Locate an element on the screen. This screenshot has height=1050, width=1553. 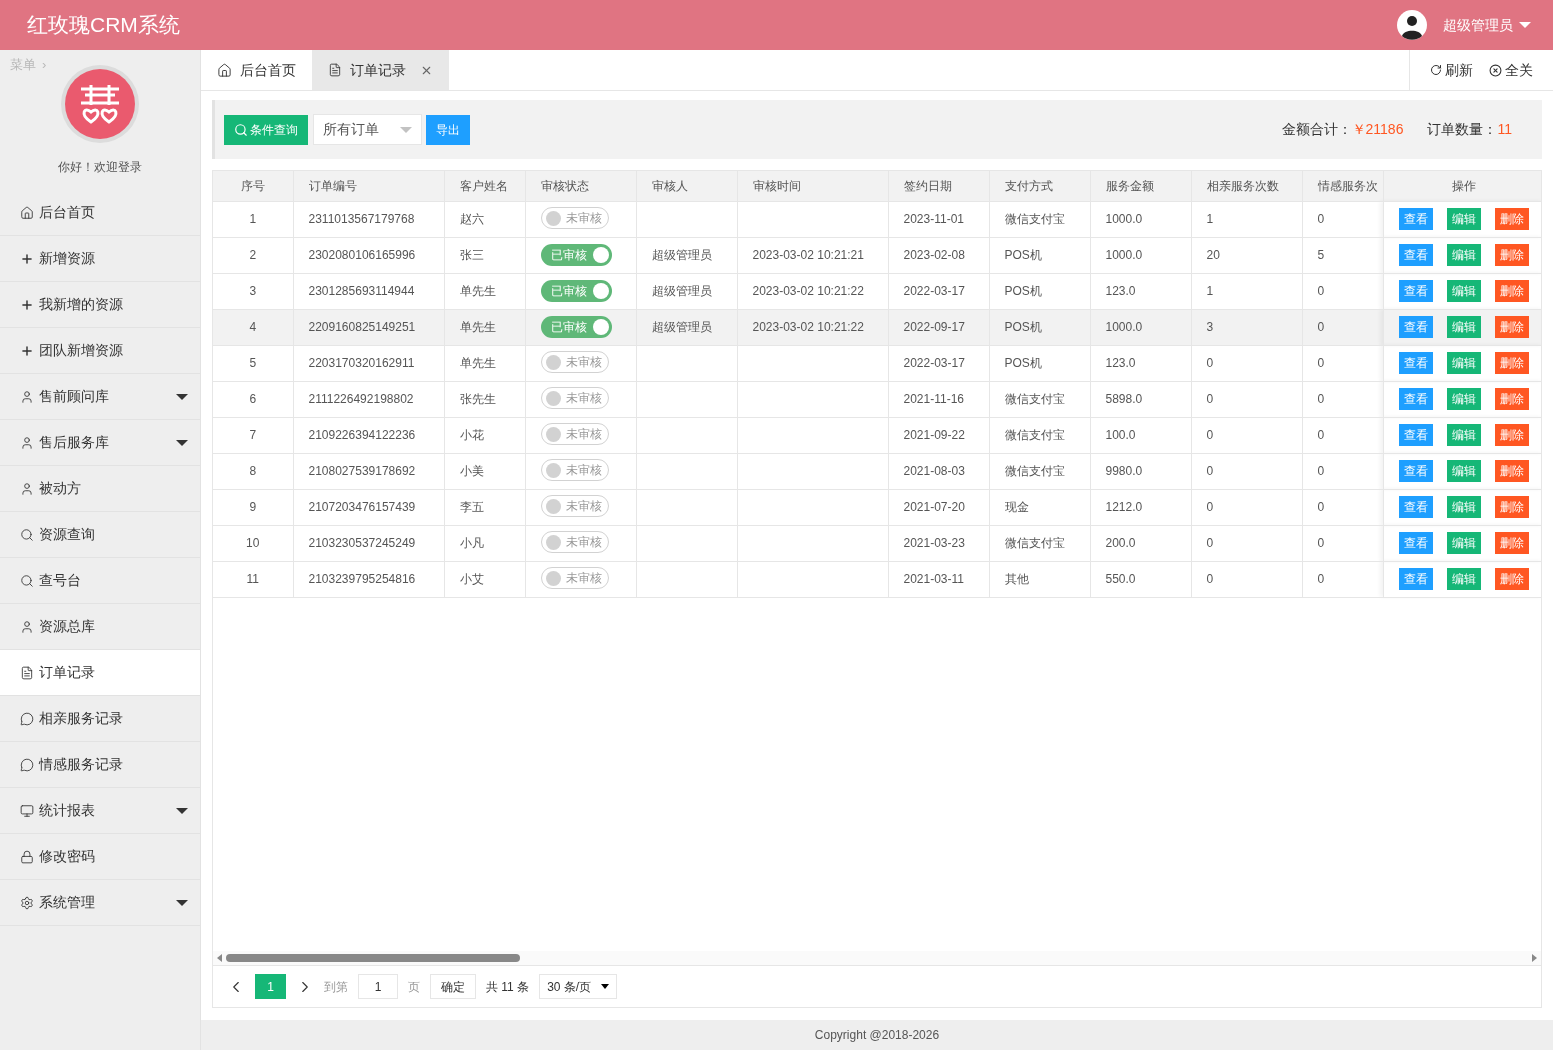
table-row: 7 2109226394122236 小花 未审核 2021-09-22 微信支付宝 100.0 0 0 查看 编辑 删除 is located at coordinates (877, 435).